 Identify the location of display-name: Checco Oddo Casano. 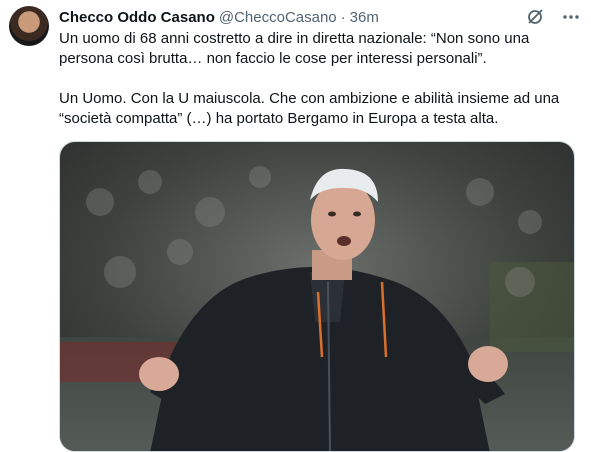
(137, 17).